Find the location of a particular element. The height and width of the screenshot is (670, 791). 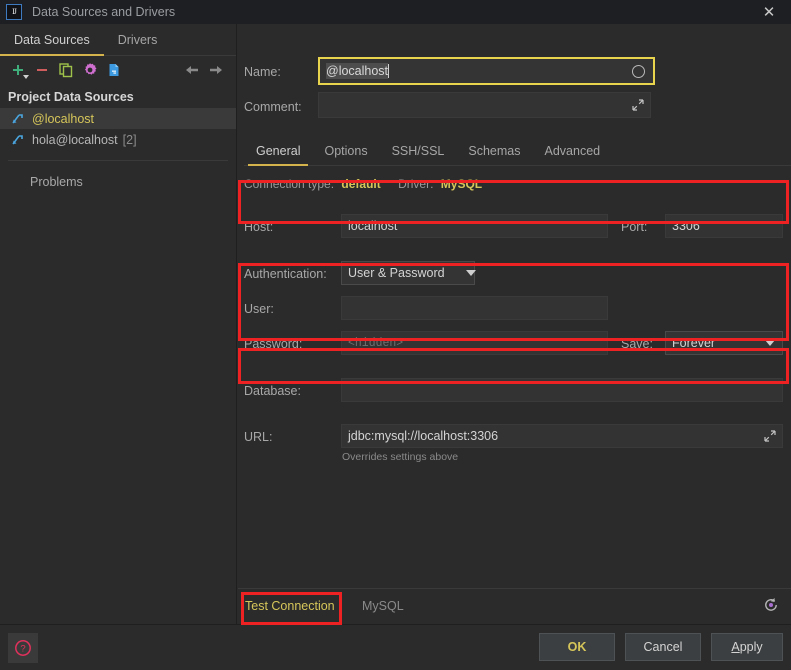

url-input: jdbc:mysql://localhost:3306 is located at coordinates (562, 436).